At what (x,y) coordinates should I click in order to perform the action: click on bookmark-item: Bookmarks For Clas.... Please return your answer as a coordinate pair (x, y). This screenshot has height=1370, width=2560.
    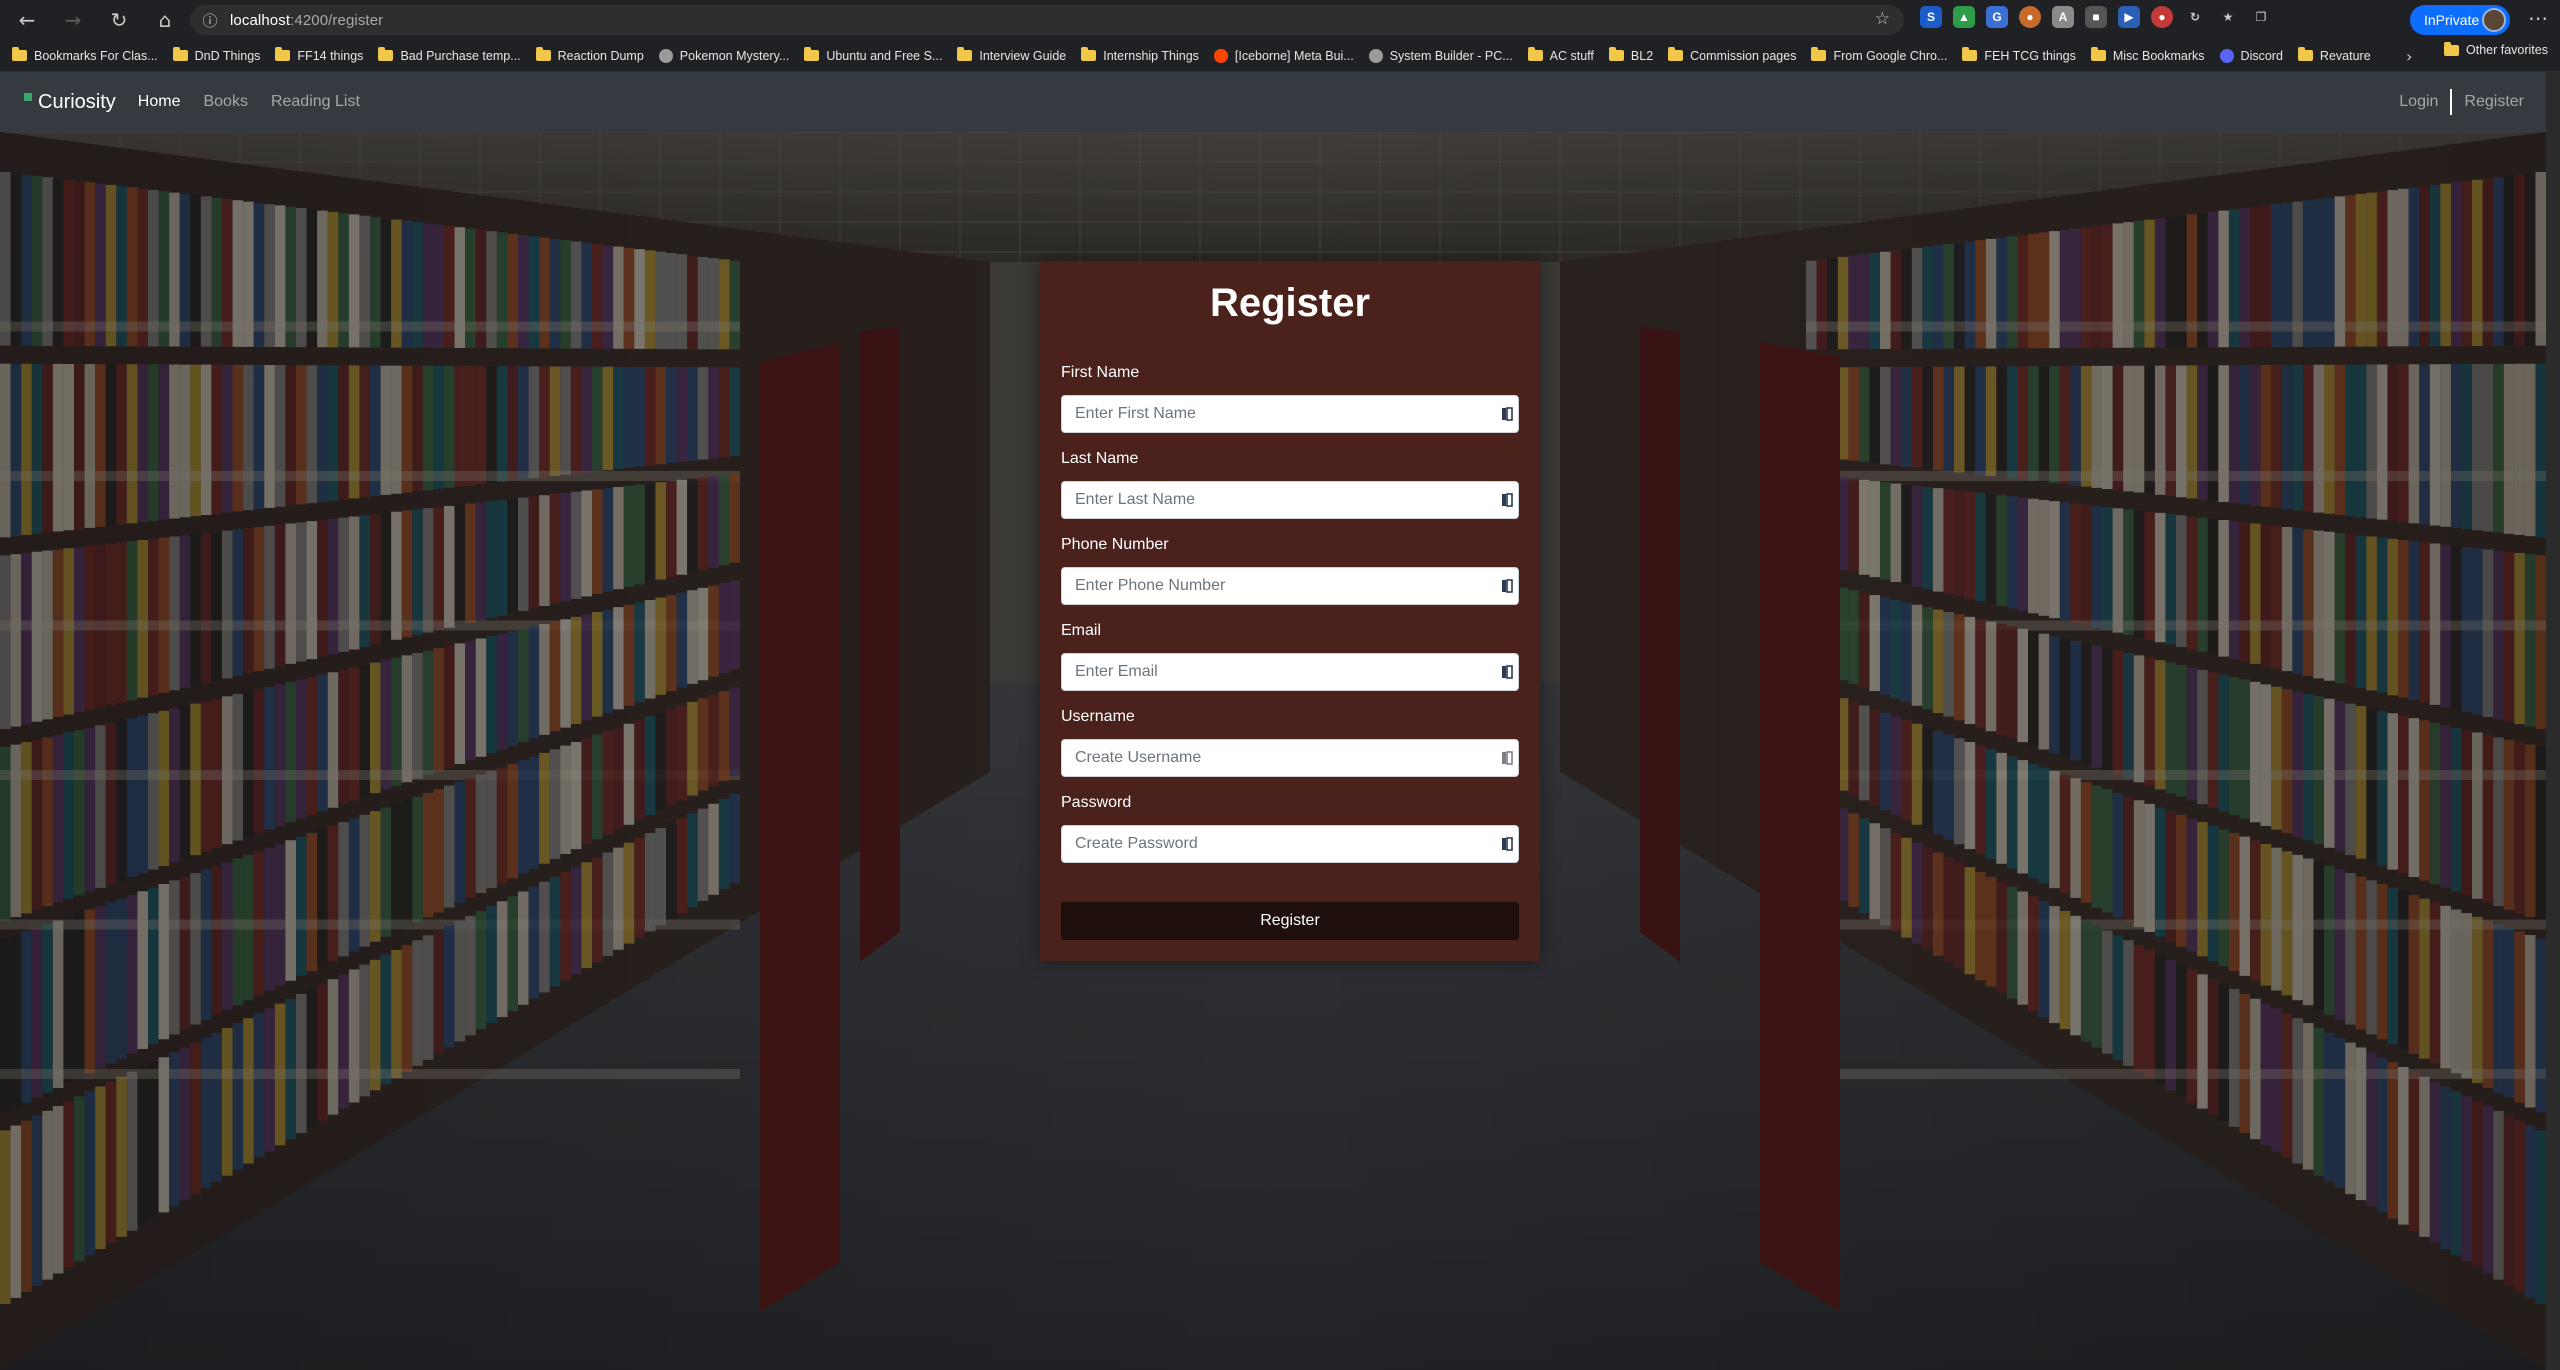
    Looking at the image, I should click on (85, 56).